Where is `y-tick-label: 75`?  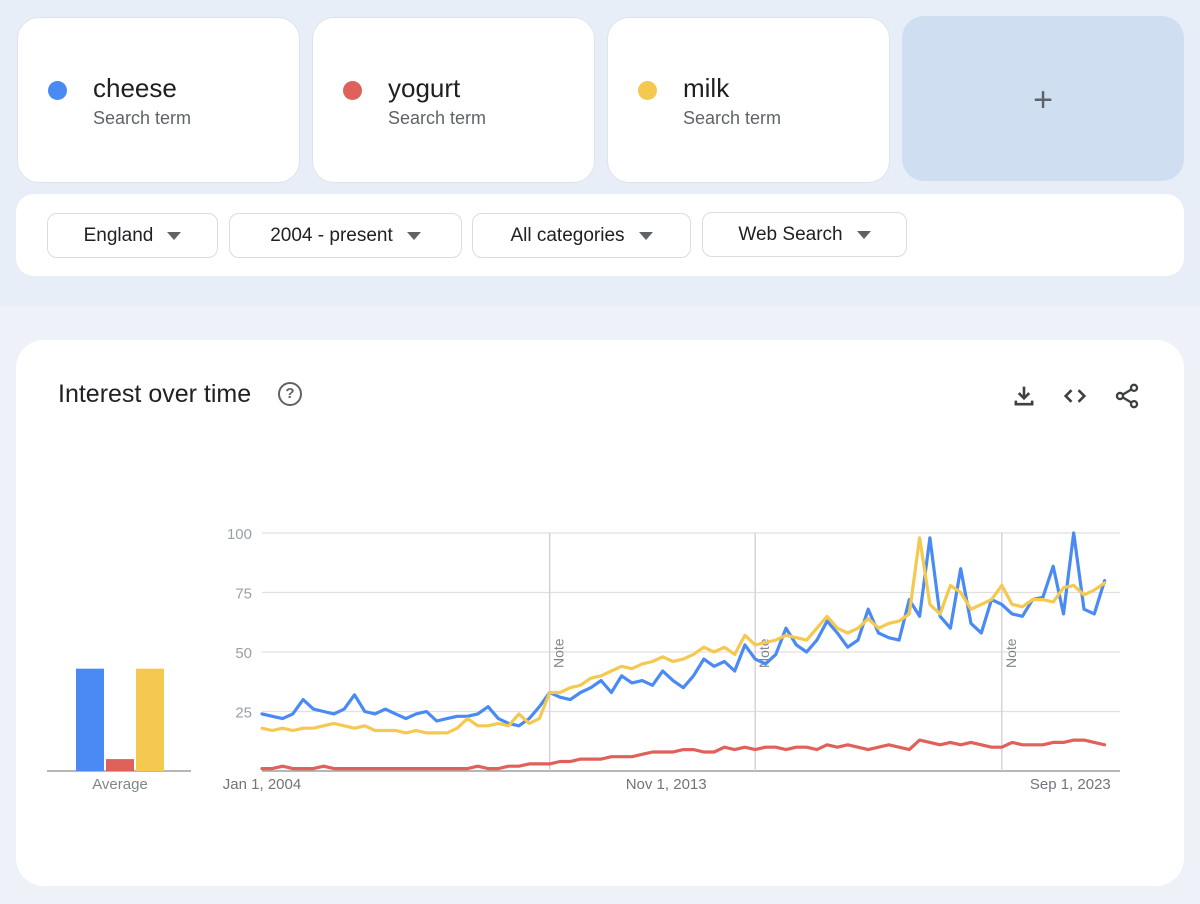
y-tick-label: 75 is located at coordinates (243, 594).